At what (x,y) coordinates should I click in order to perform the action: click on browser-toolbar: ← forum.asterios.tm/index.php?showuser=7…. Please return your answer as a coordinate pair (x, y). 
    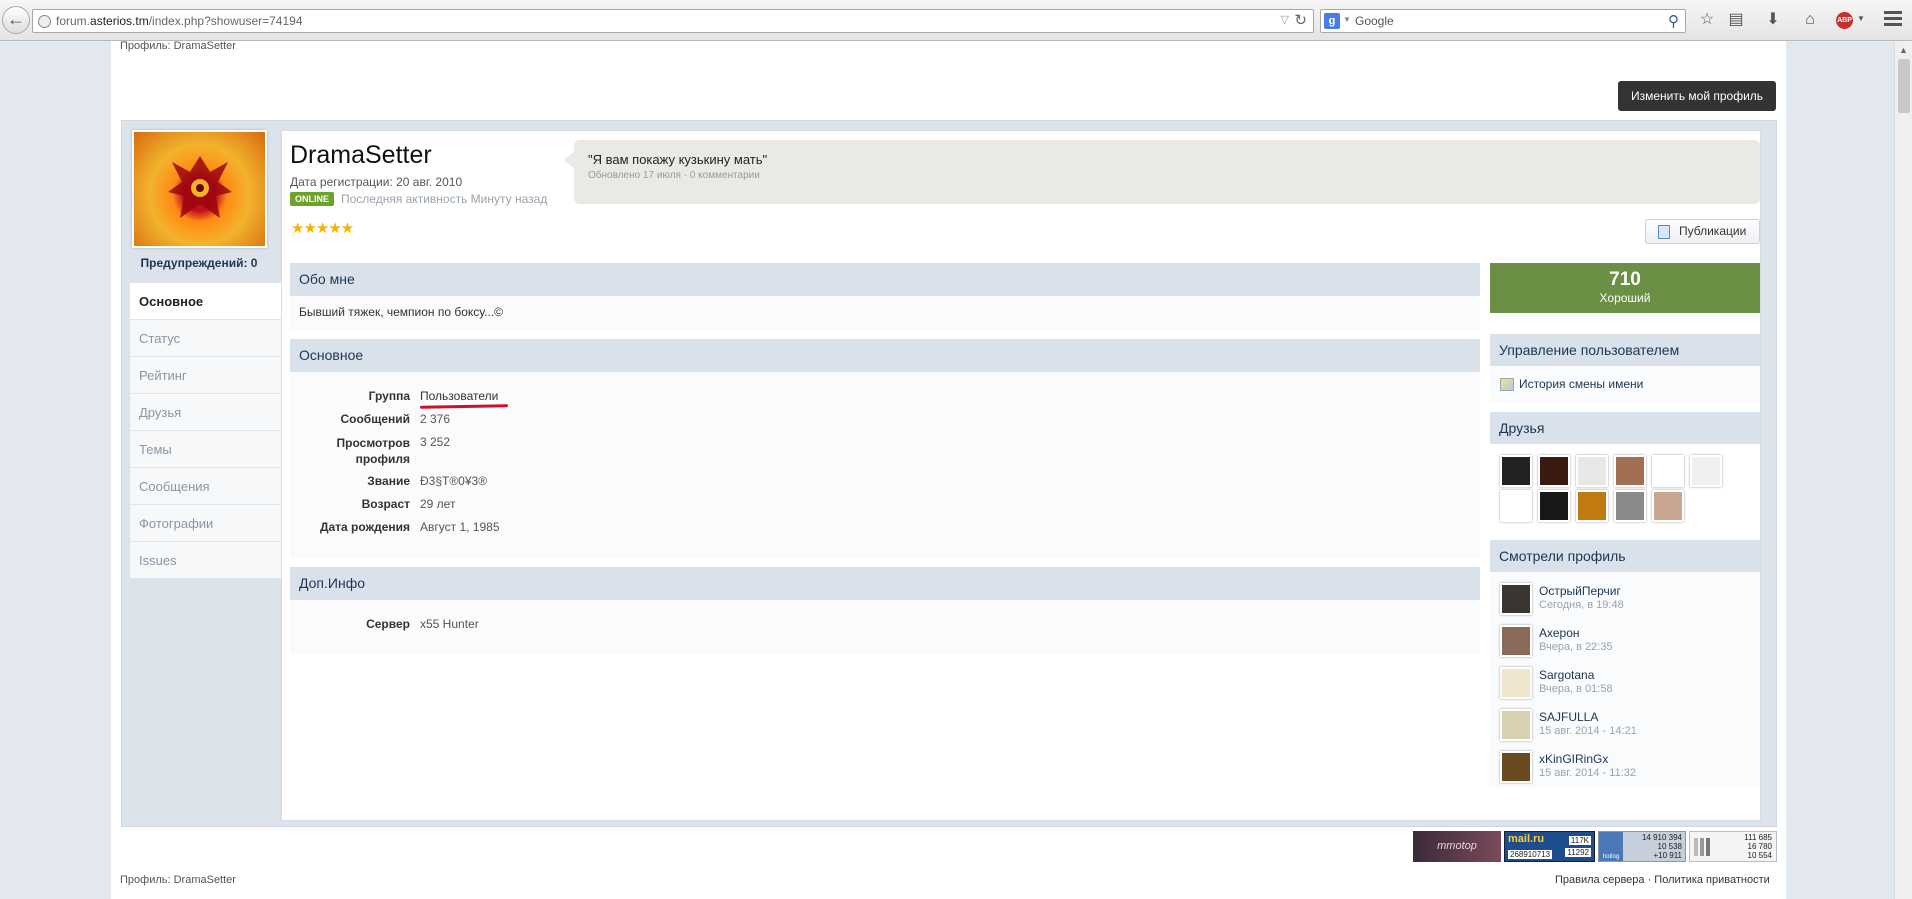
    Looking at the image, I should click on (956, 20).